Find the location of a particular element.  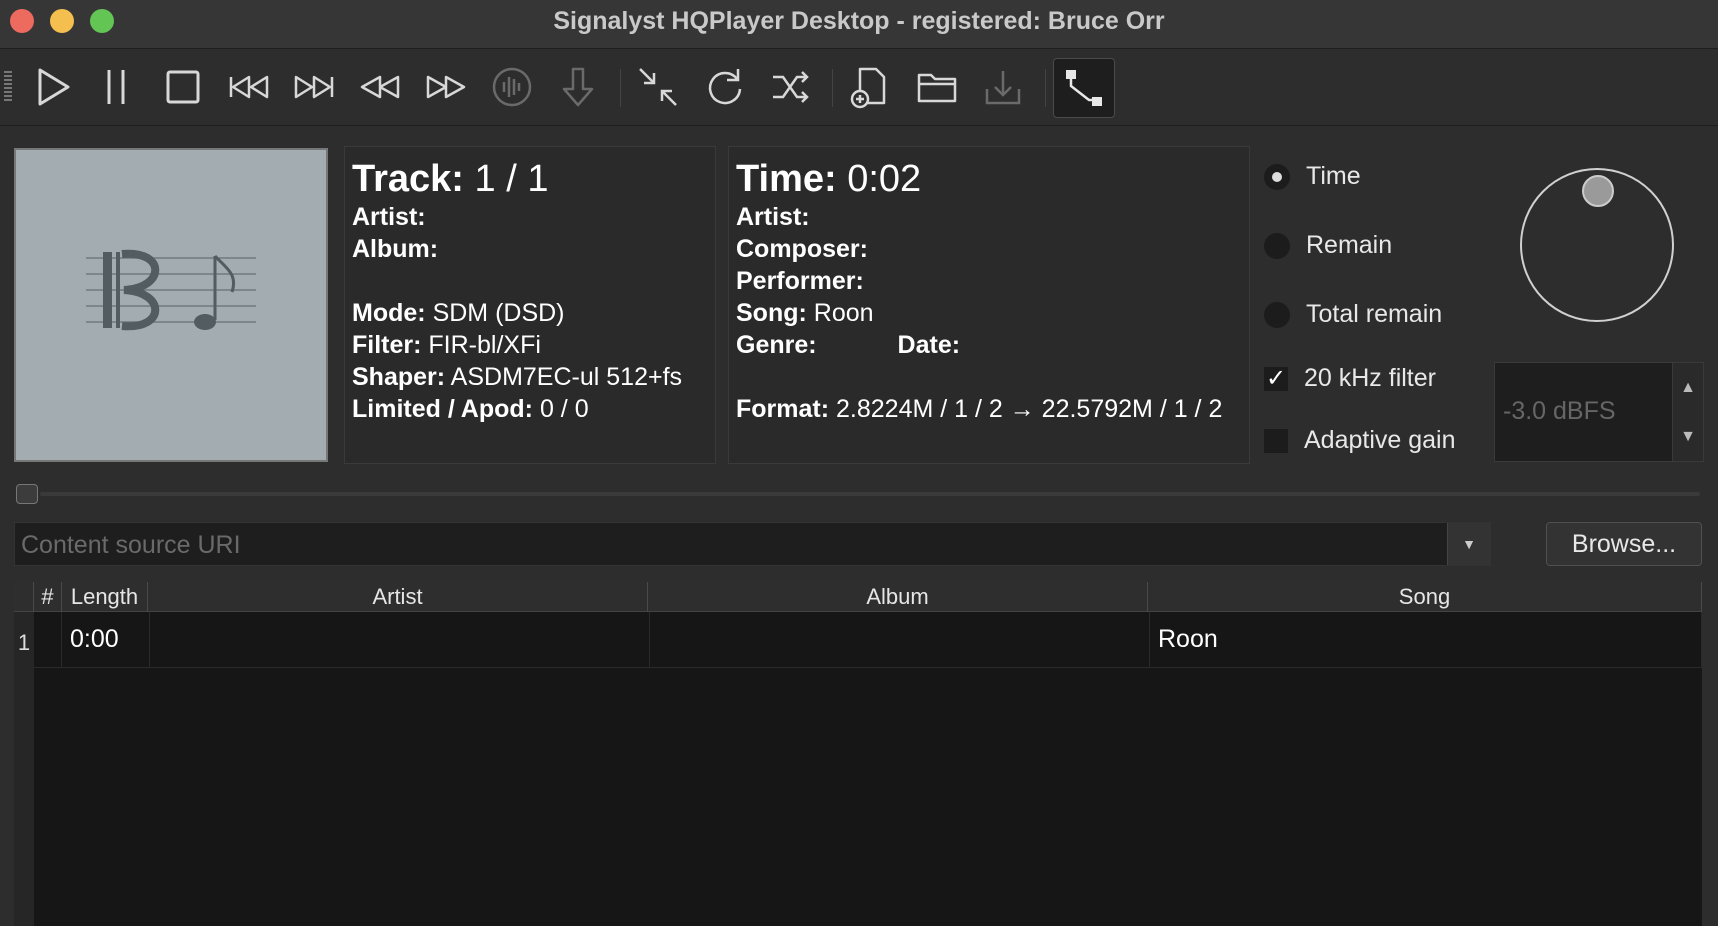

toolbar-grip is located at coordinates (8, 87).